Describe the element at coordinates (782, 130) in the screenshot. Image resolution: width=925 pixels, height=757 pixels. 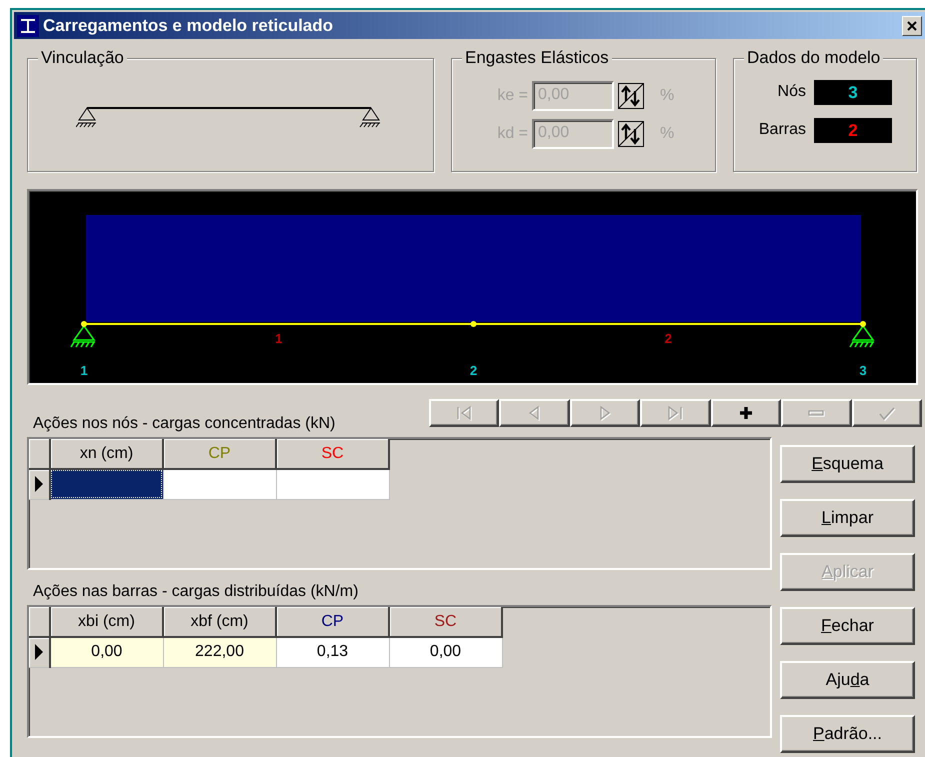
I see `counter-label: Barras` at that location.